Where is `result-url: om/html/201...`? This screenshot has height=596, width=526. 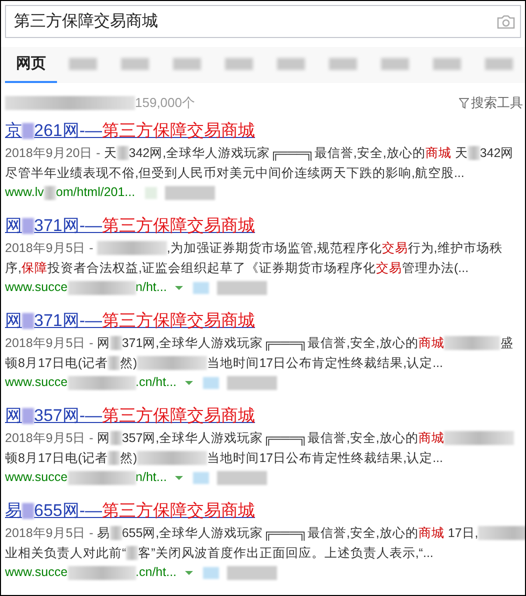 result-url: om/html/201... is located at coordinates (96, 193).